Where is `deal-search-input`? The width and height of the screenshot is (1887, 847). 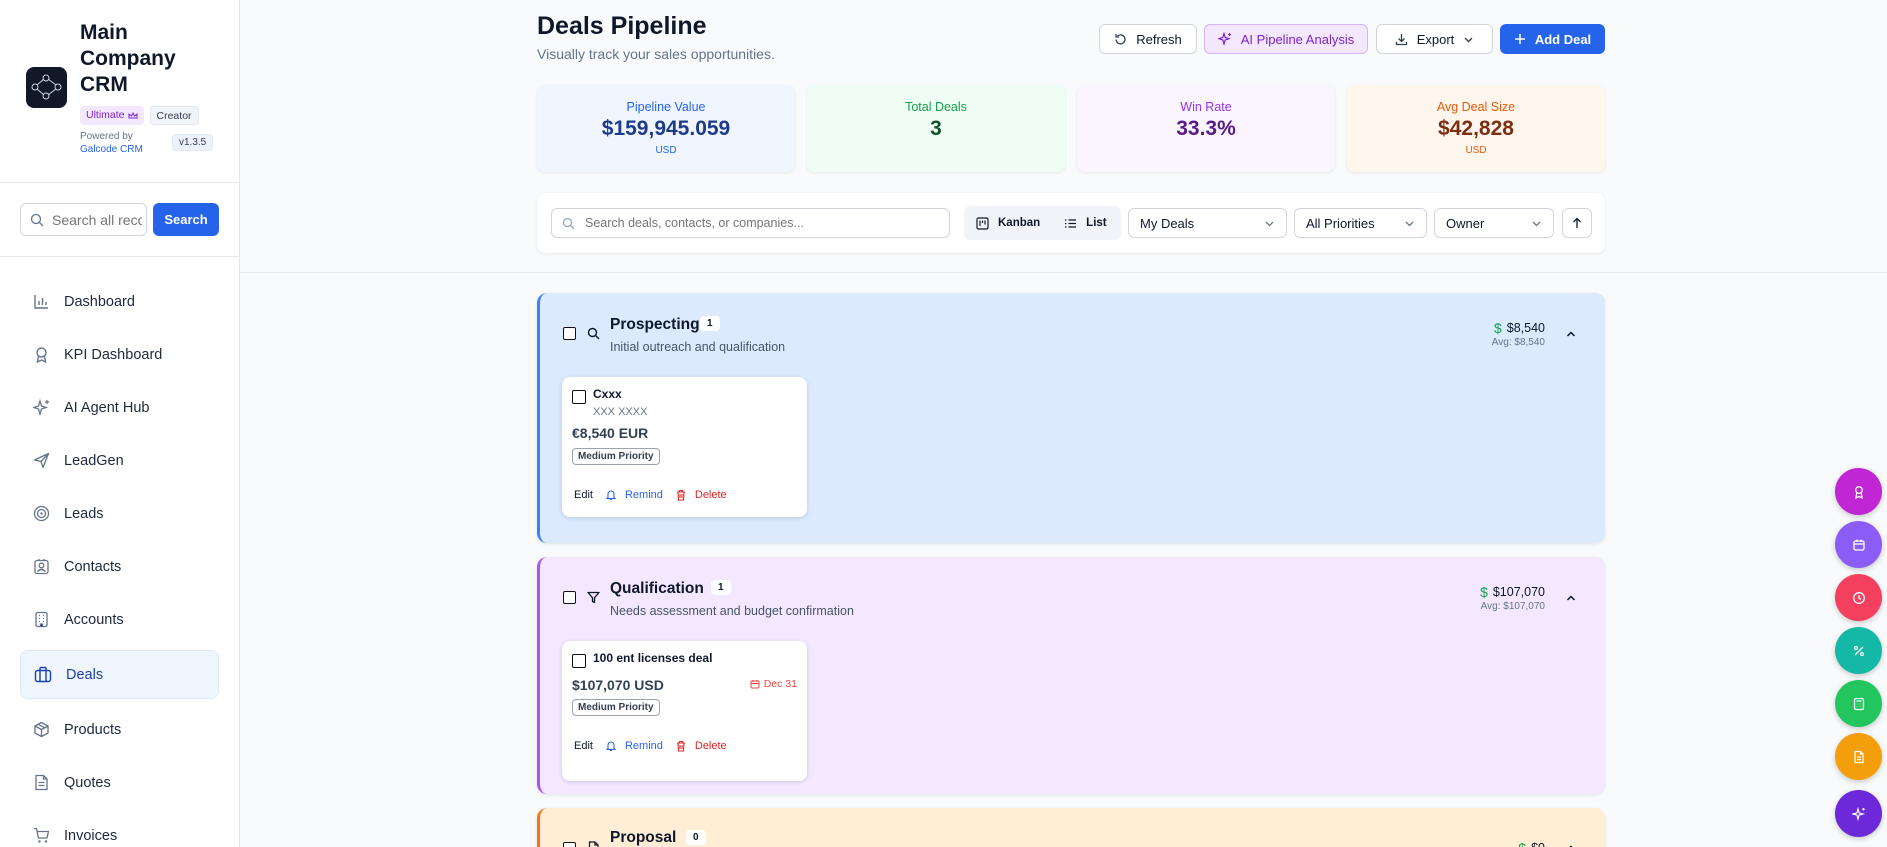 deal-search-input is located at coordinates (765, 223).